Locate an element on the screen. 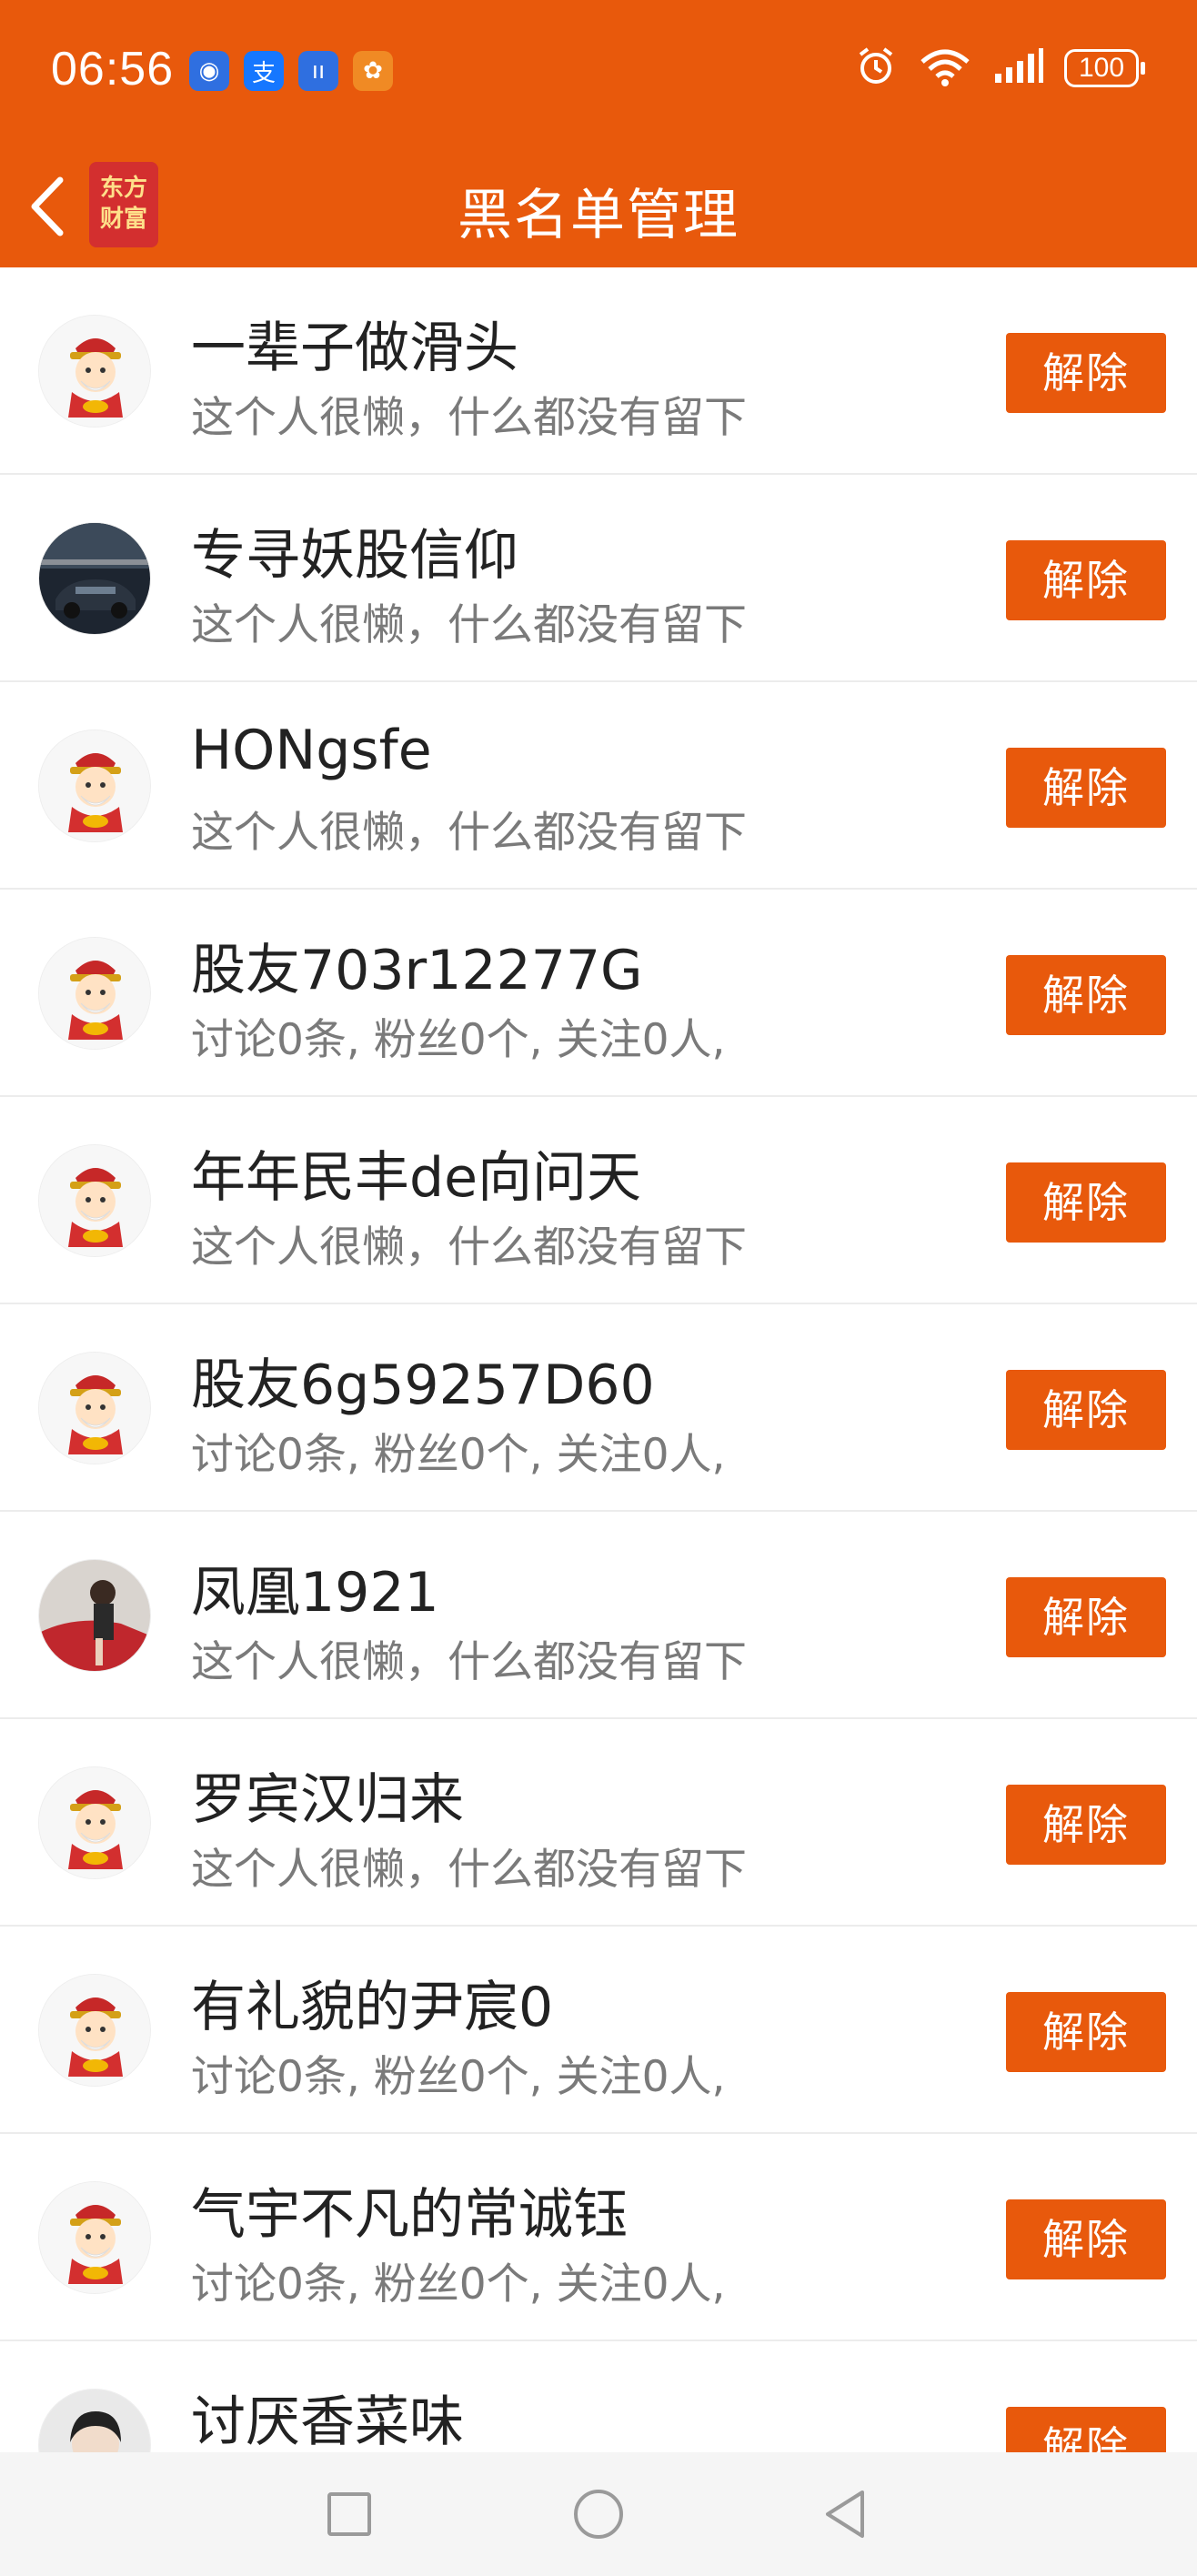 The width and height of the screenshot is (1197, 2576). recent-apps-button is located at coordinates (349, 2514).